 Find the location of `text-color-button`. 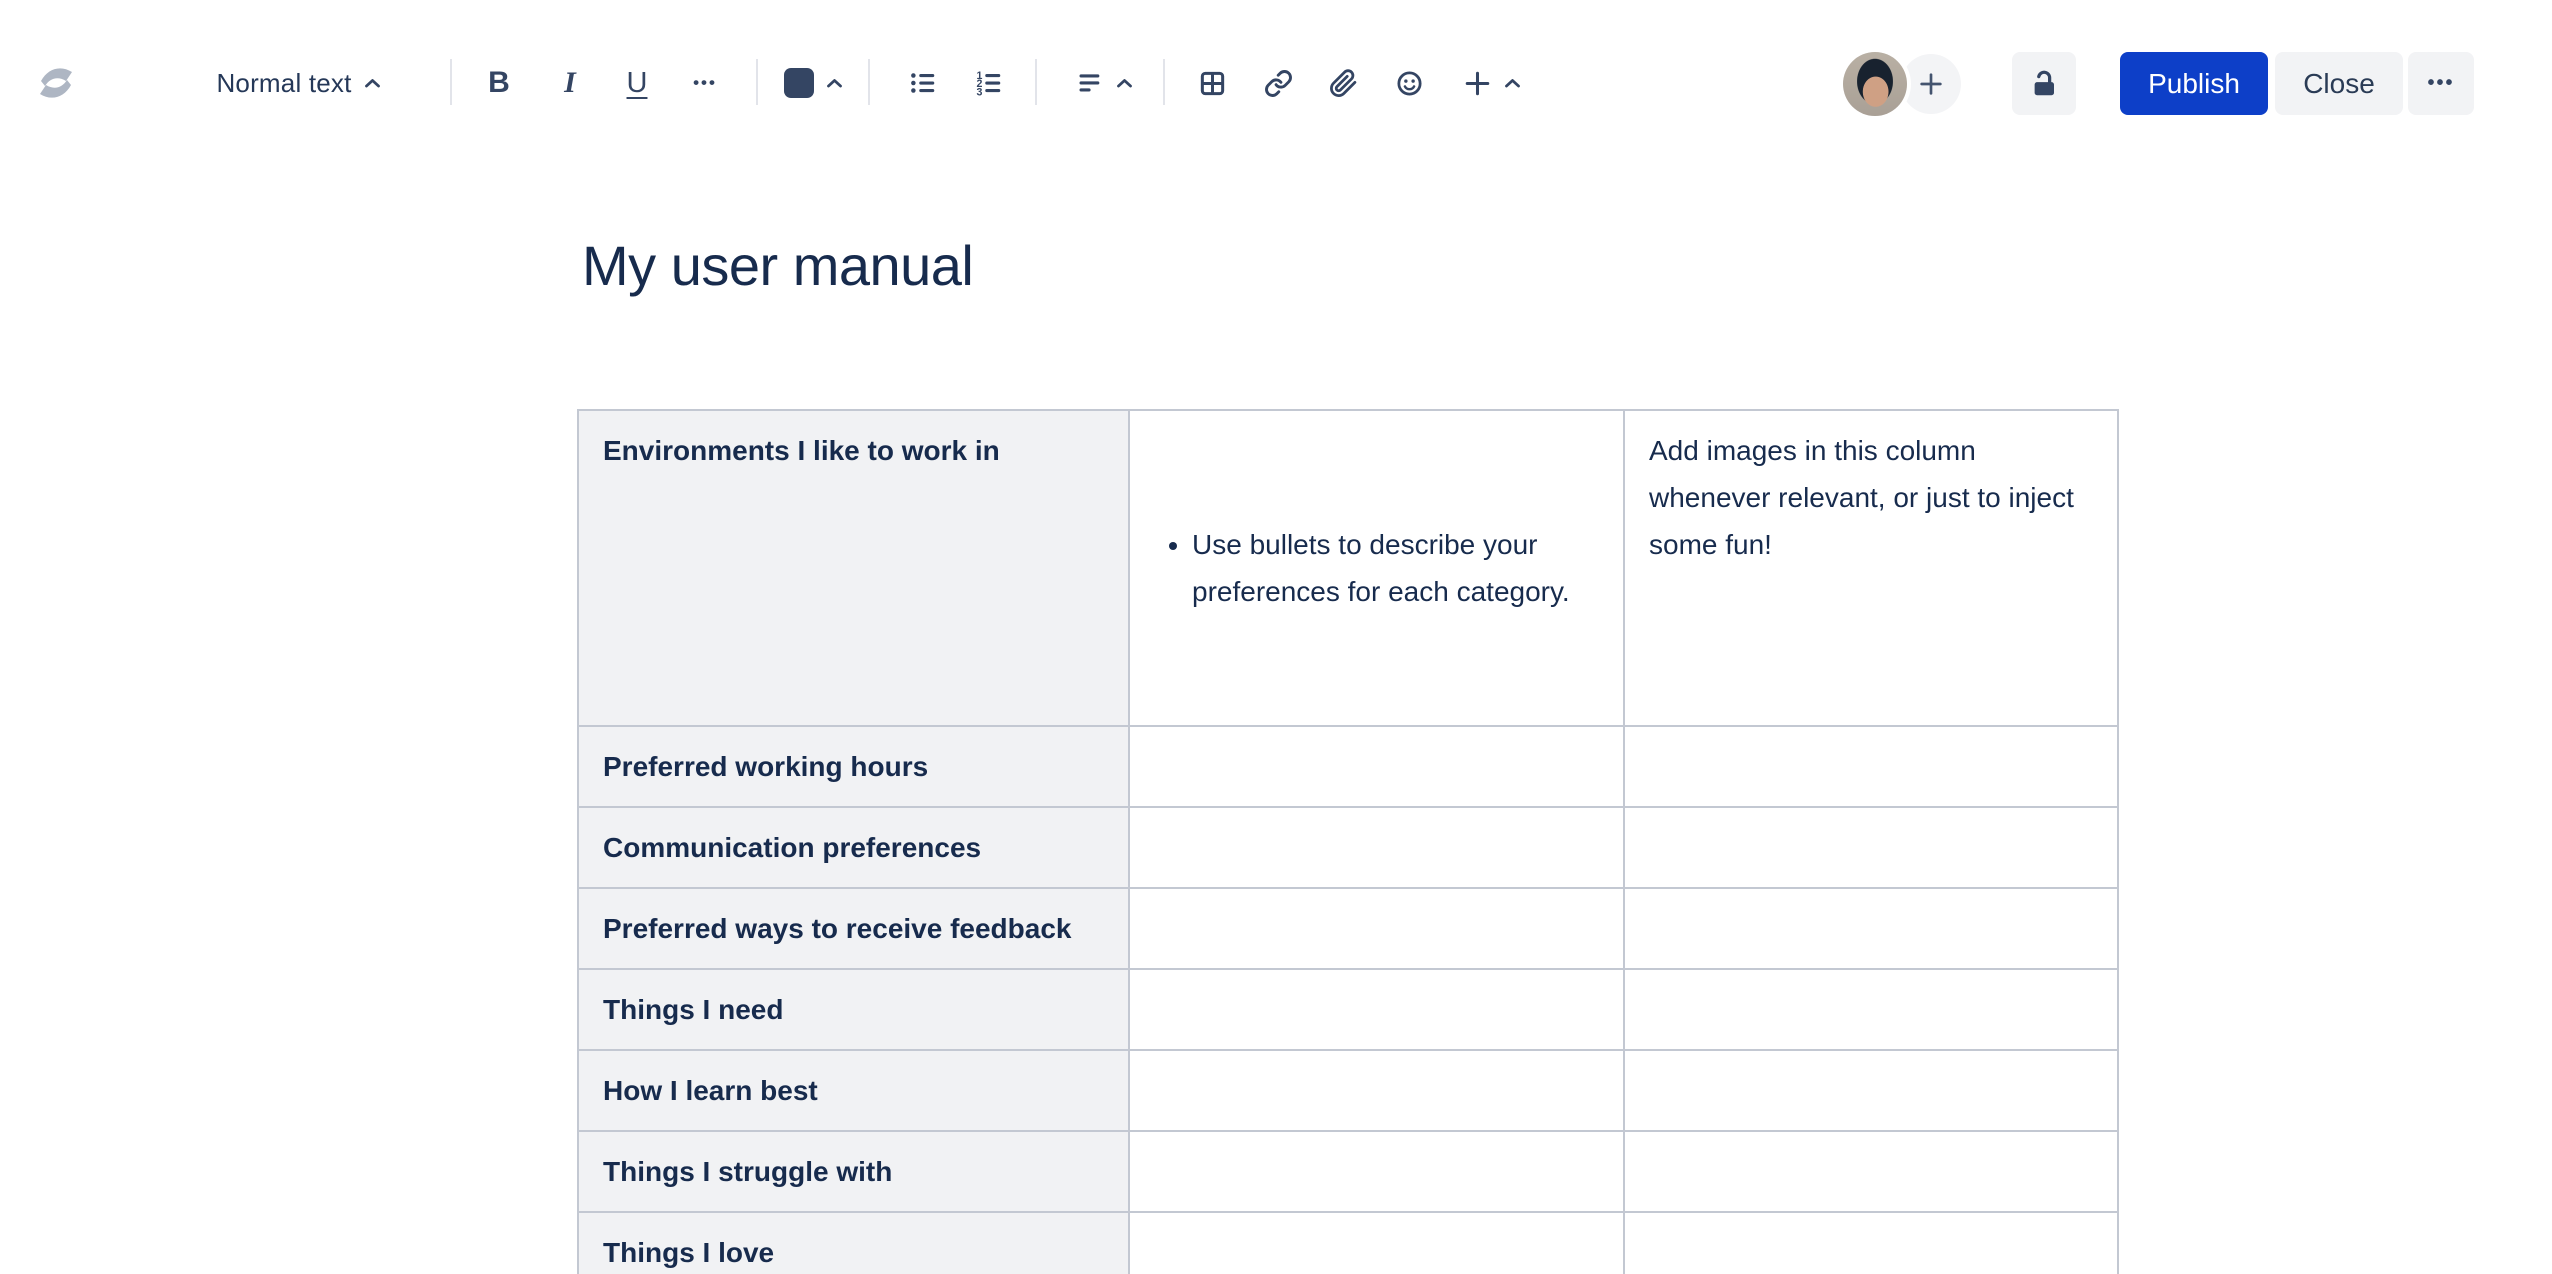

text-color-button is located at coordinates (813, 83).